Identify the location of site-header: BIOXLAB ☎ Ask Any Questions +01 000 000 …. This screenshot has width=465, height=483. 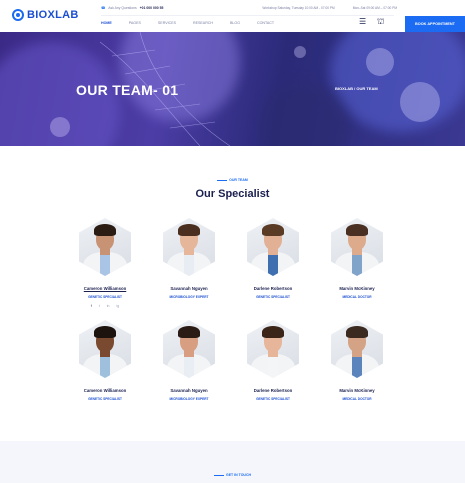
(232, 16).